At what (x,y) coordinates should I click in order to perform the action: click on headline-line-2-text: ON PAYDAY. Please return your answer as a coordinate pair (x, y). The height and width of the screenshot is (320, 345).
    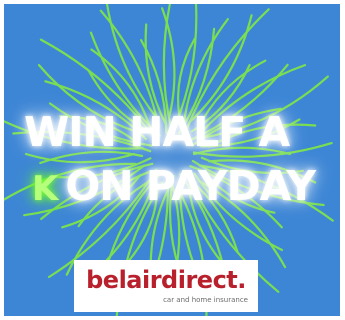
    Looking at the image, I should click on (190, 186).